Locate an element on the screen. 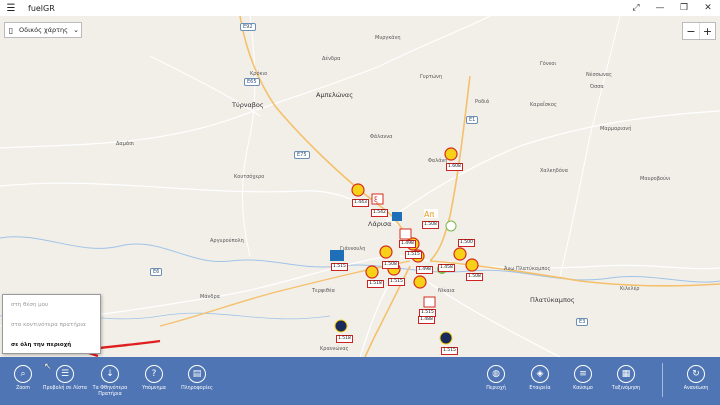  cheapest-stations-button: ↓ Τα Φθηνότερα Πρατήρια is located at coordinates (110, 381).